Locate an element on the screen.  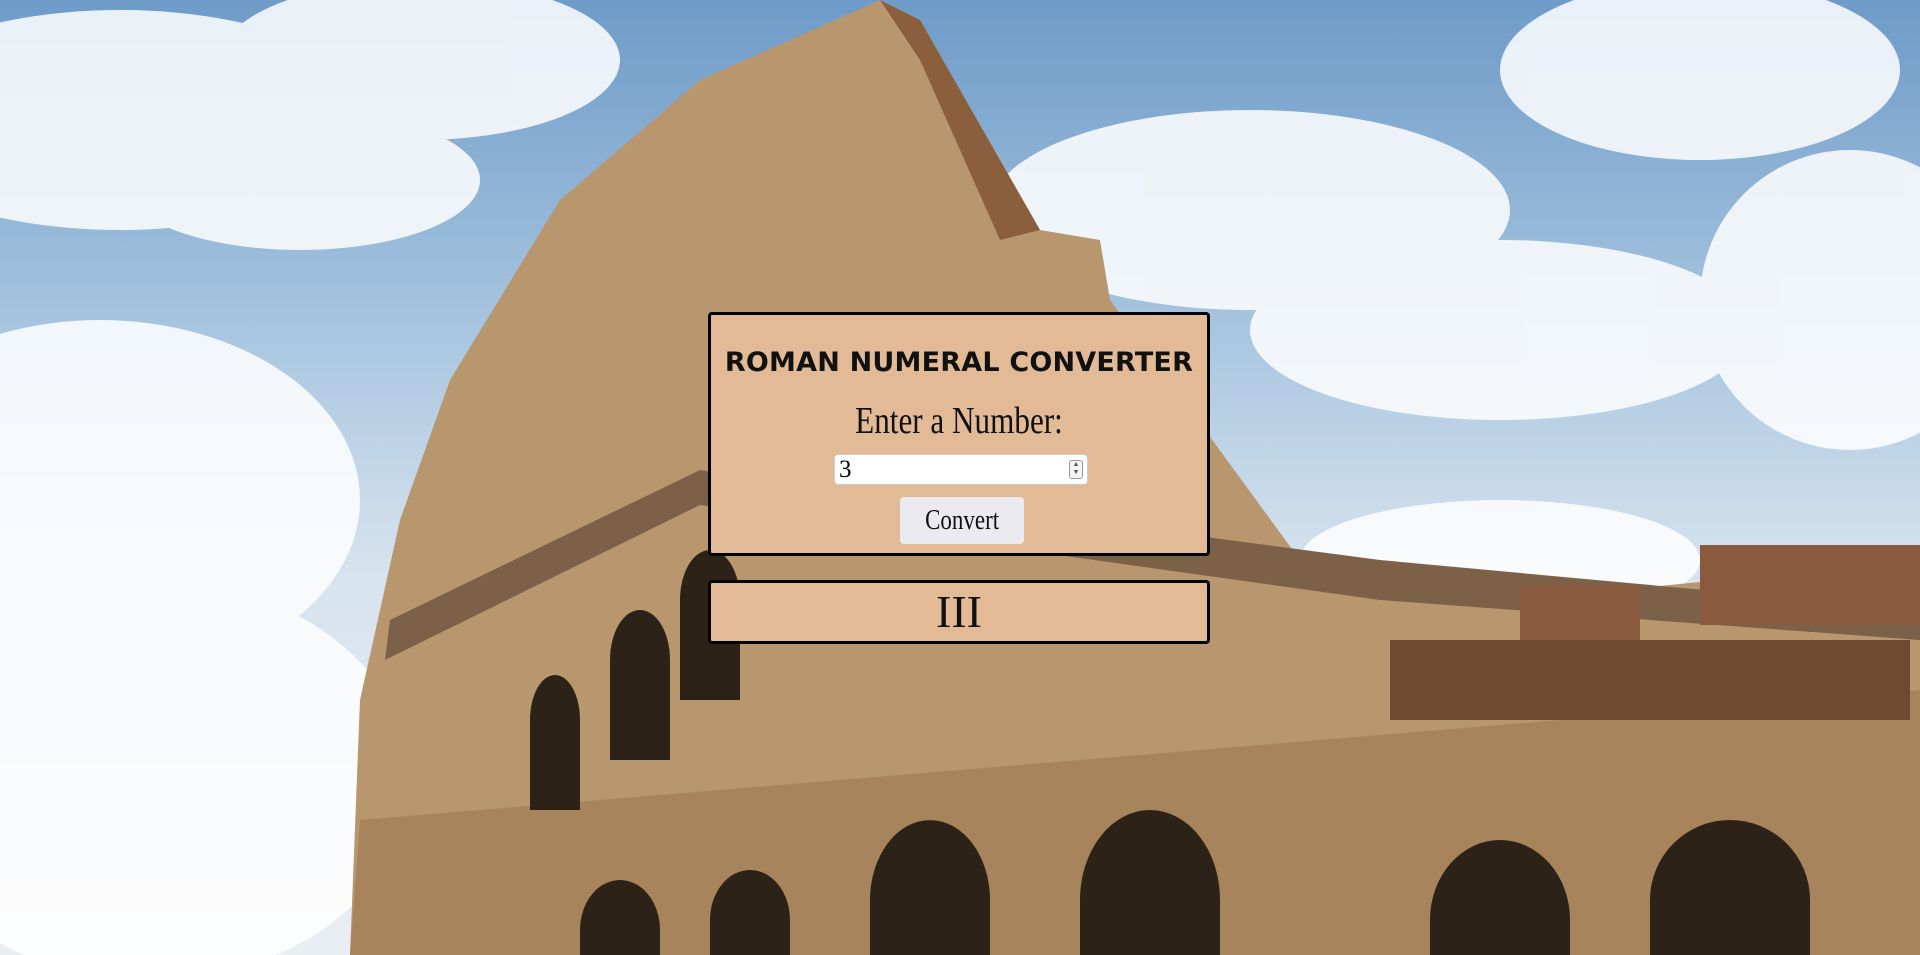
convert-button: Convert is located at coordinates (962, 520).